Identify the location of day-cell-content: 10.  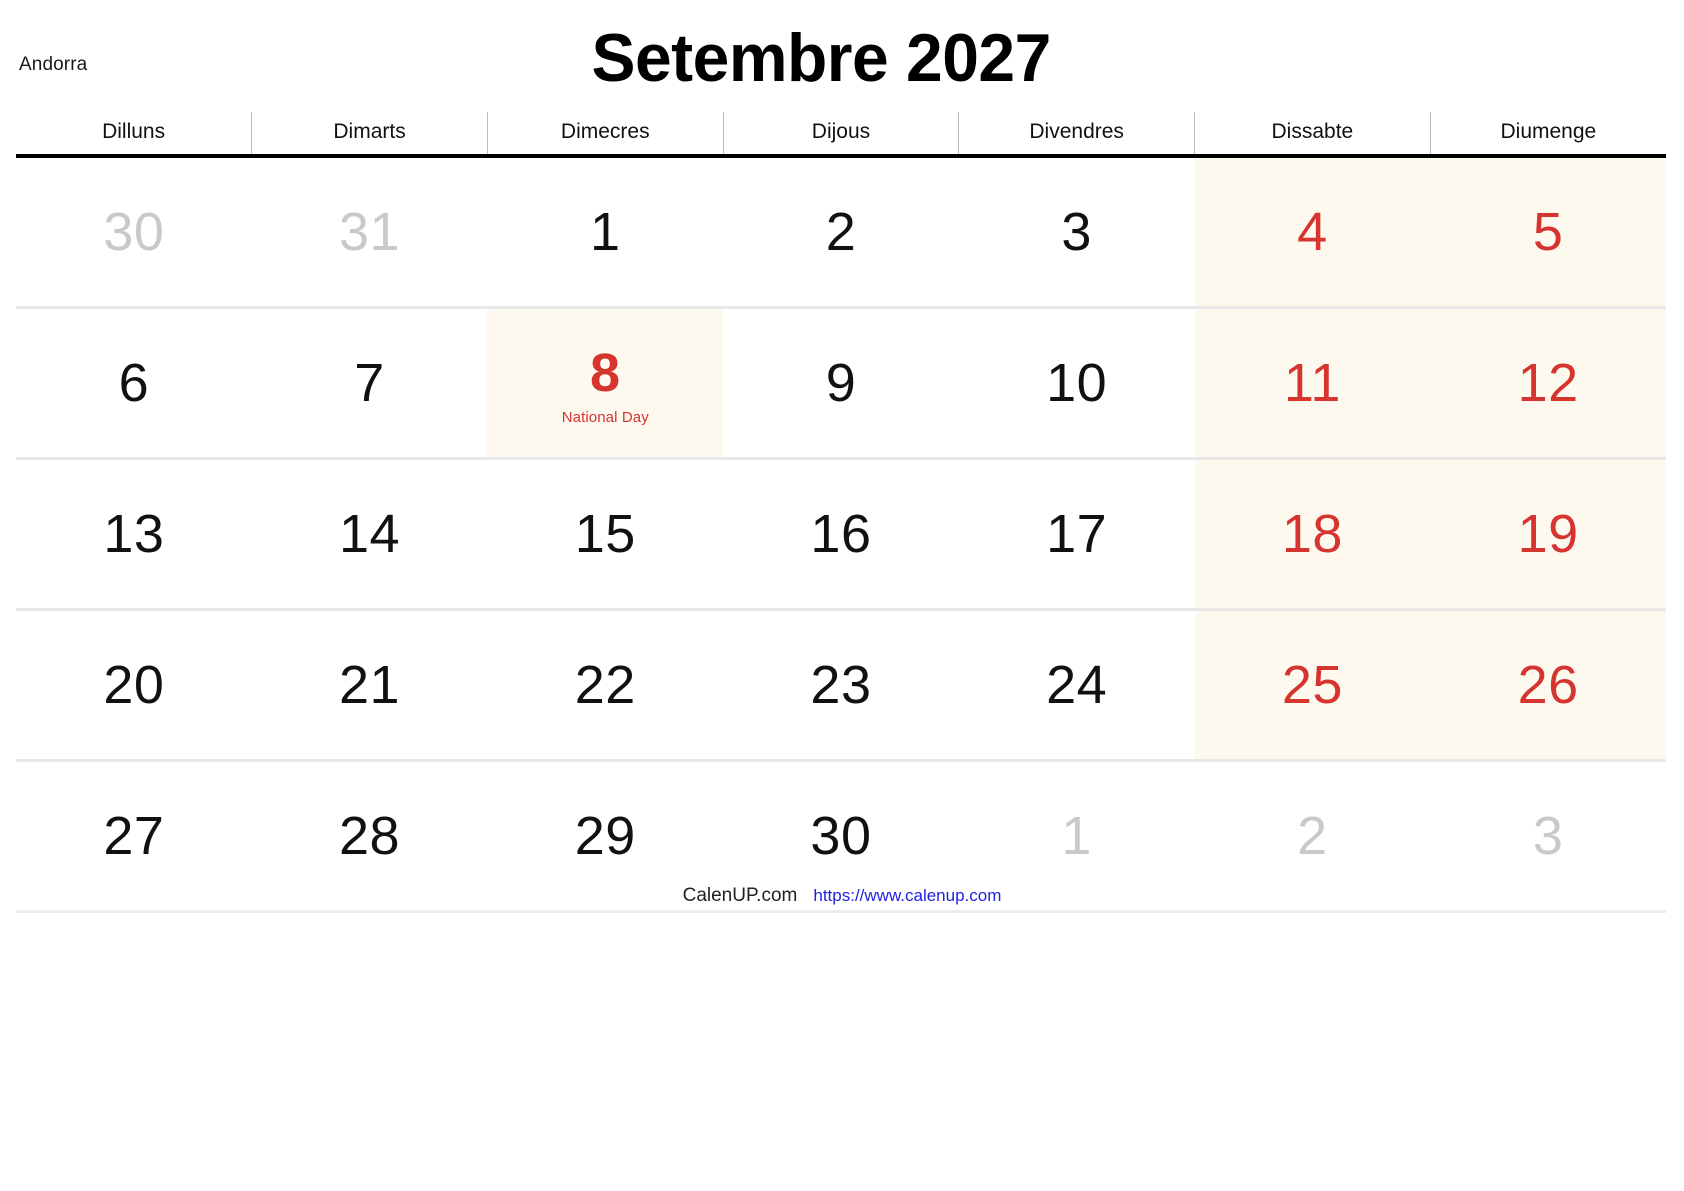
(1077, 383).